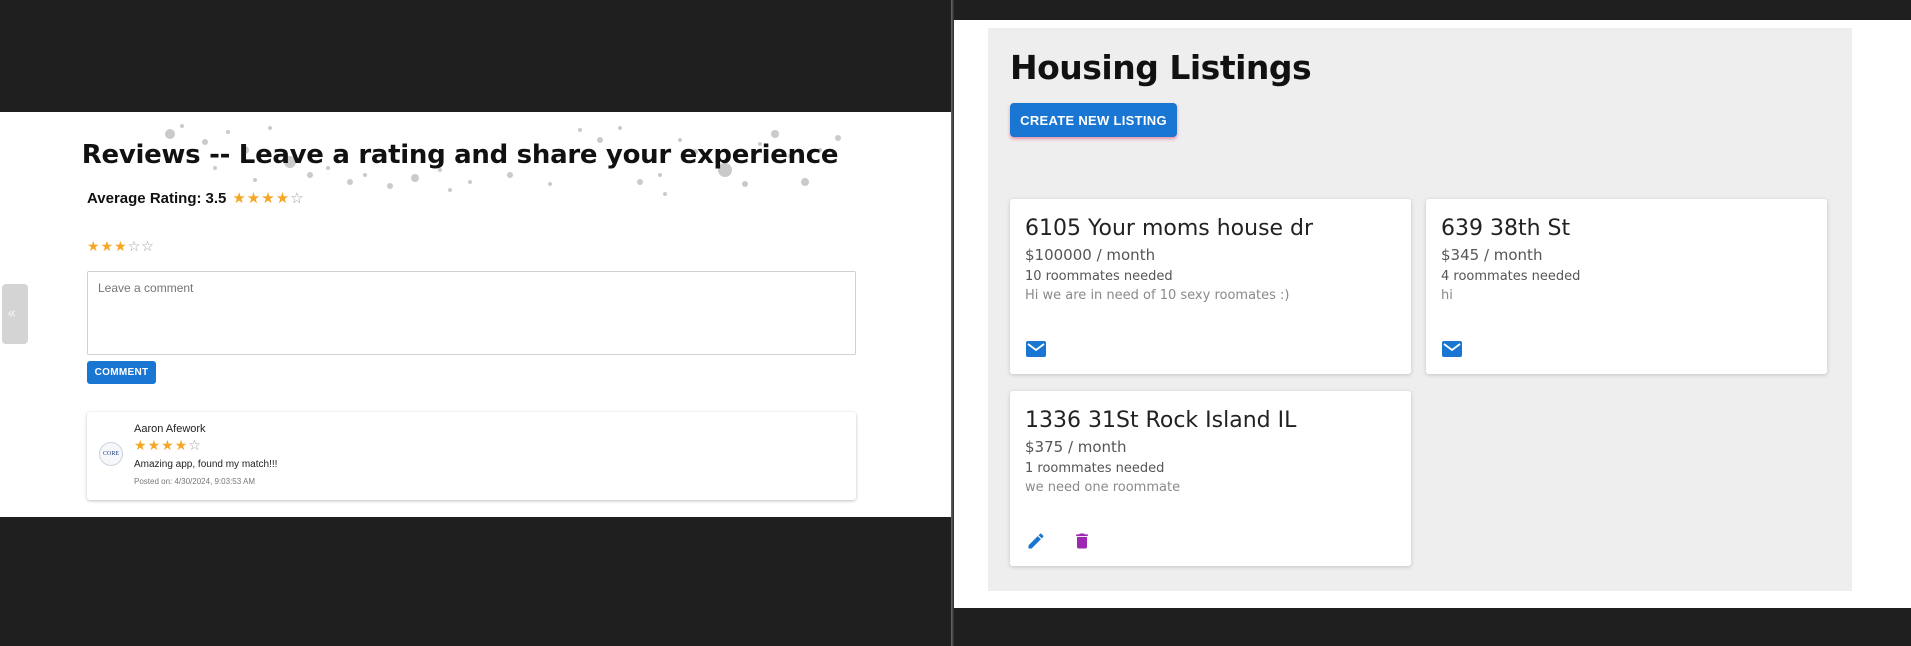  What do you see at coordinates (111, 454) in the screenshot?
I see `avatar: CORE` at bounding box center [111, 454].